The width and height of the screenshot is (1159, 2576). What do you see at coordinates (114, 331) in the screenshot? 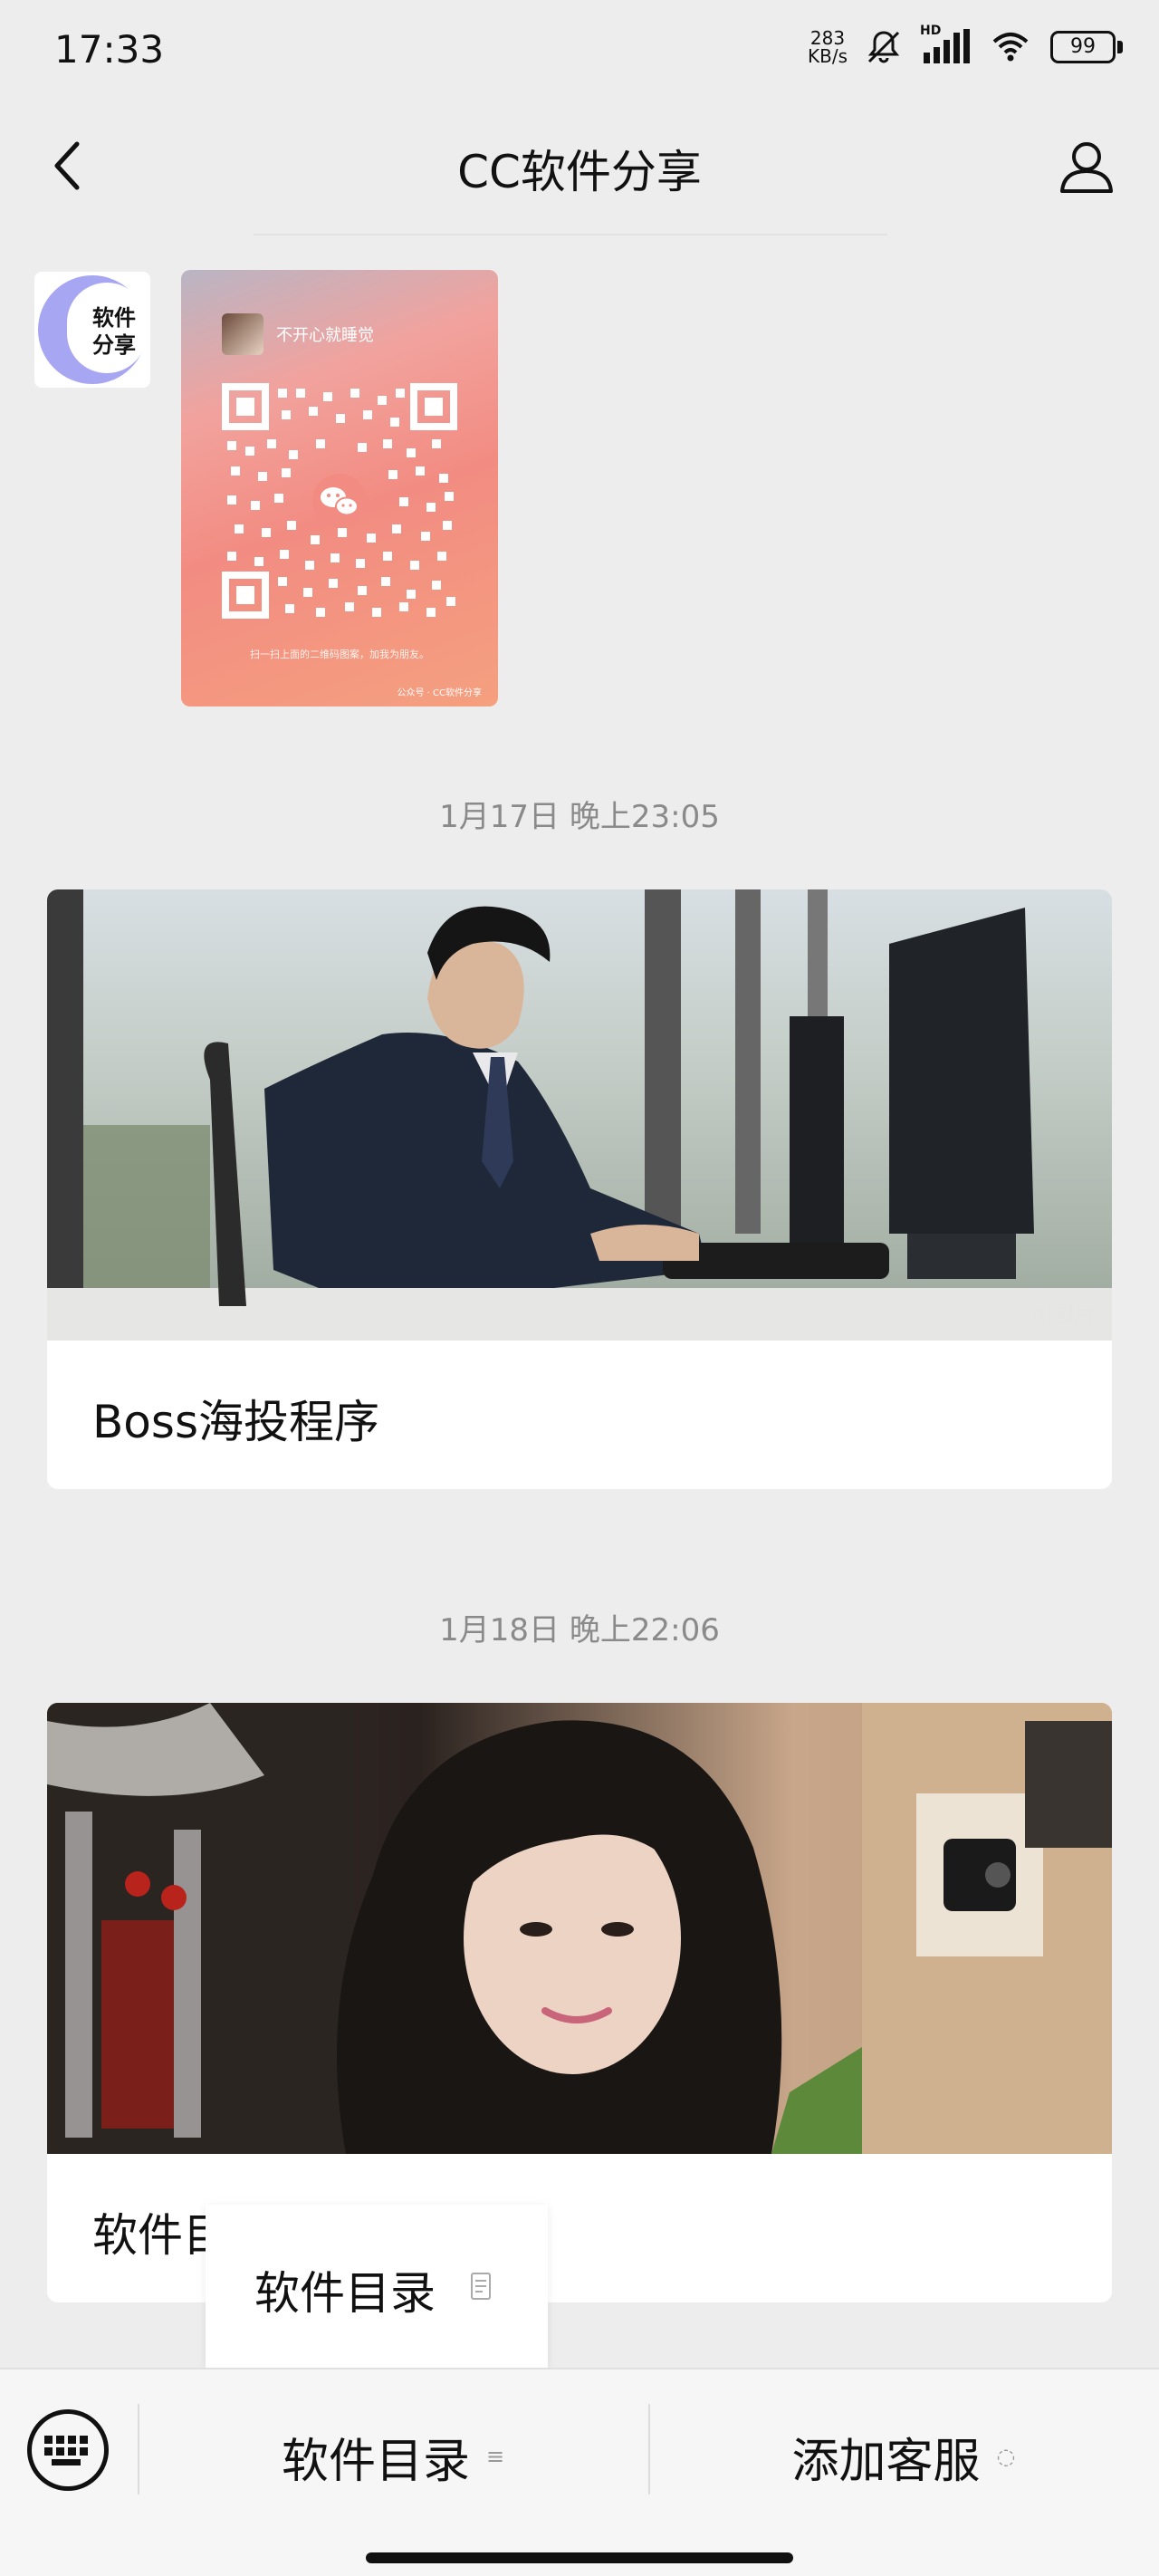
I see `avatar-text: 软件分享` at bounding box center [114, 331].